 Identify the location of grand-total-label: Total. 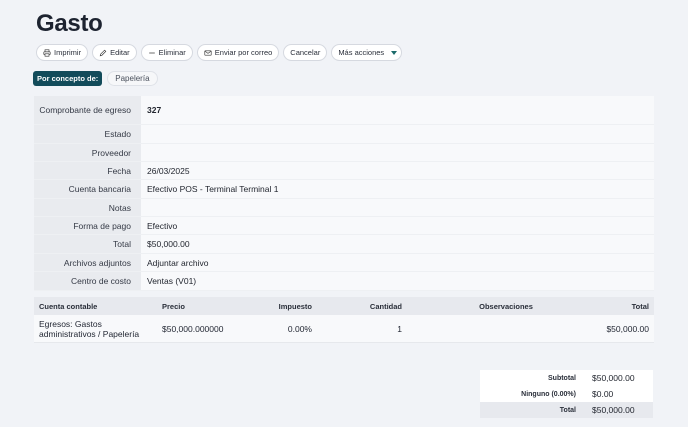
(567, 410).